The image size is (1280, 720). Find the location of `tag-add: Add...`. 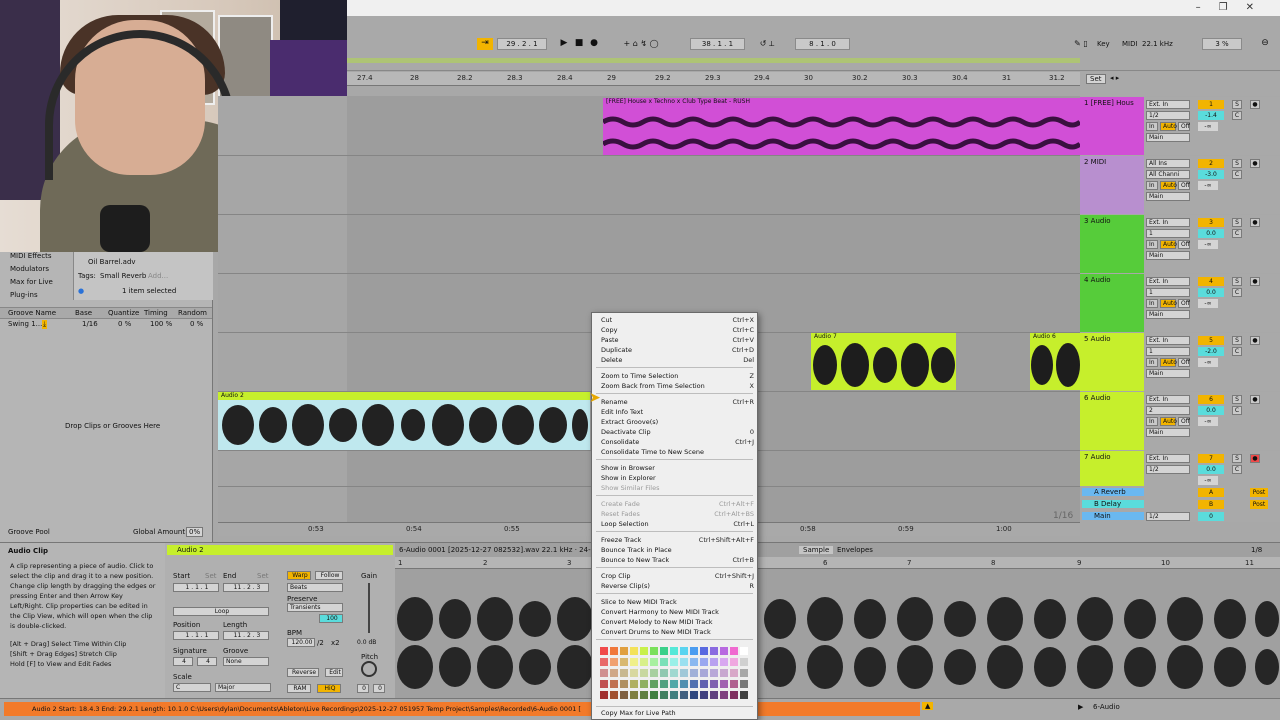

tag-add: Add... is located at coordinates (158, 276).